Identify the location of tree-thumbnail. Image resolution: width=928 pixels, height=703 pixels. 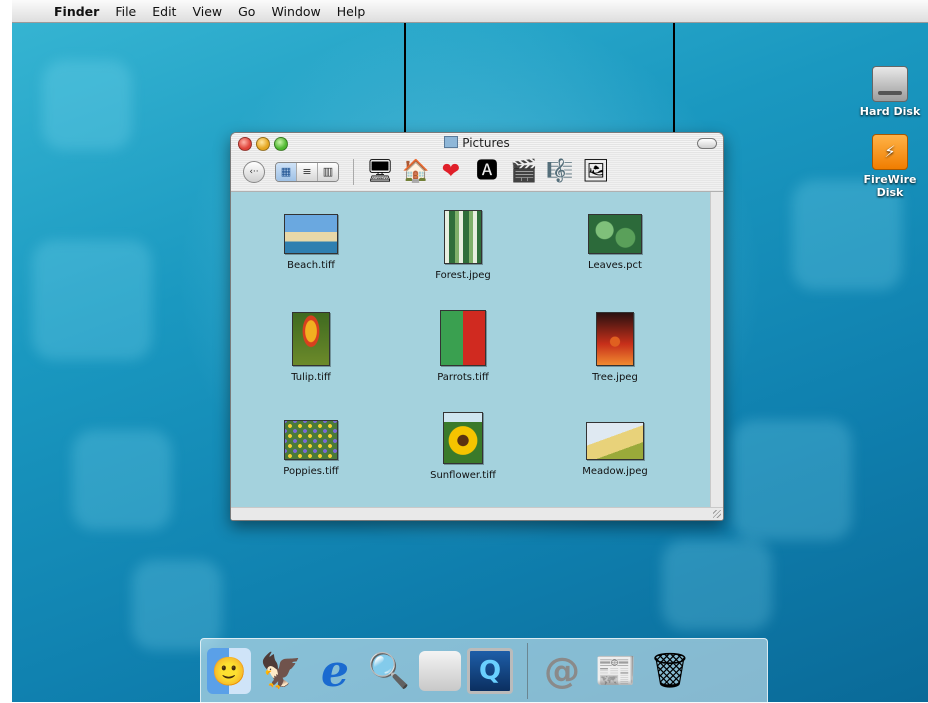
(615, 339).